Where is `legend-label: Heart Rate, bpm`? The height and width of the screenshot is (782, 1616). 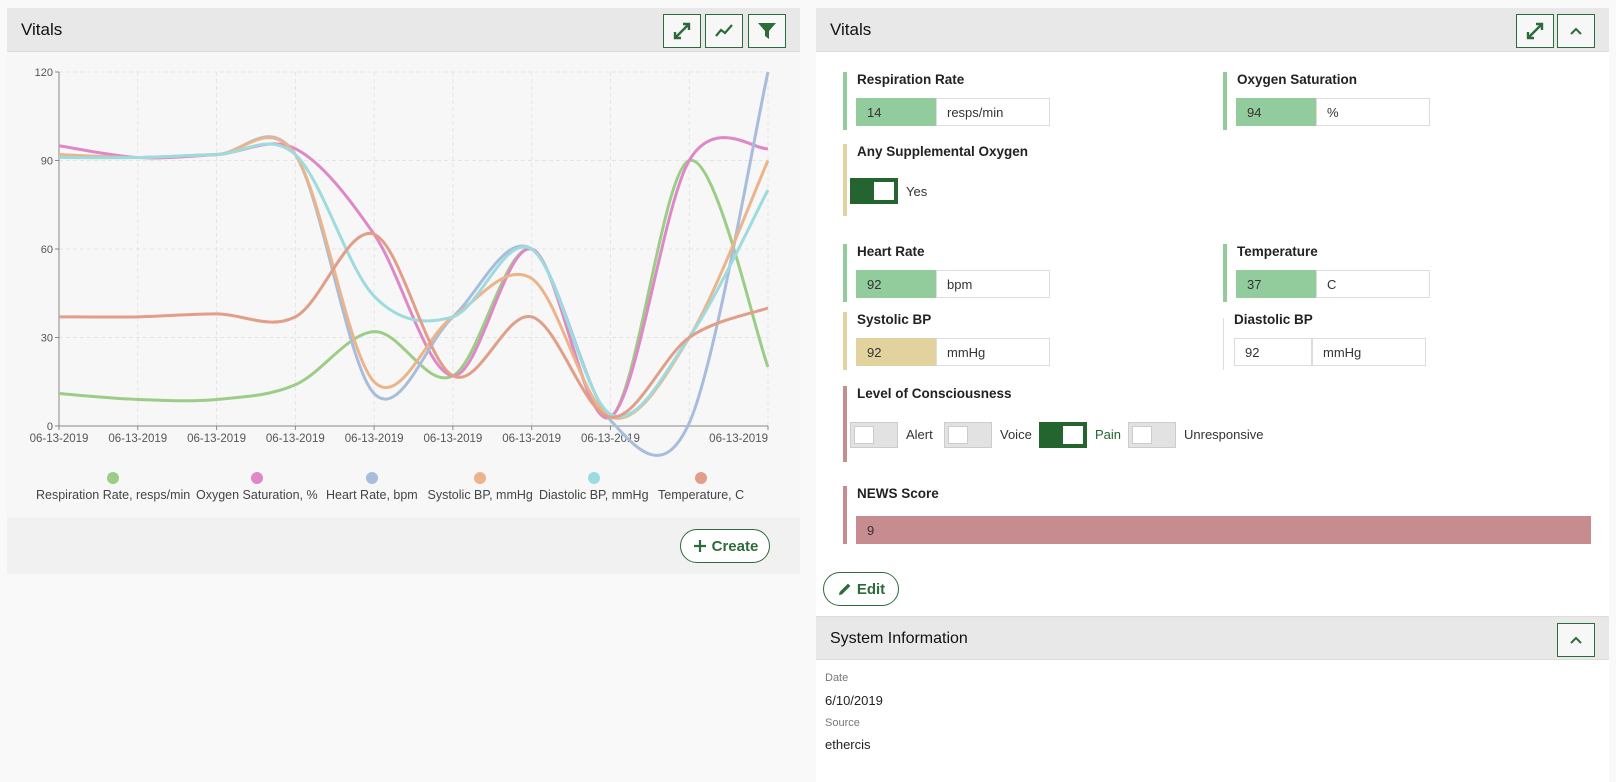 legend-label: Heart Rate, bpm is located at coordinates (372, 495).